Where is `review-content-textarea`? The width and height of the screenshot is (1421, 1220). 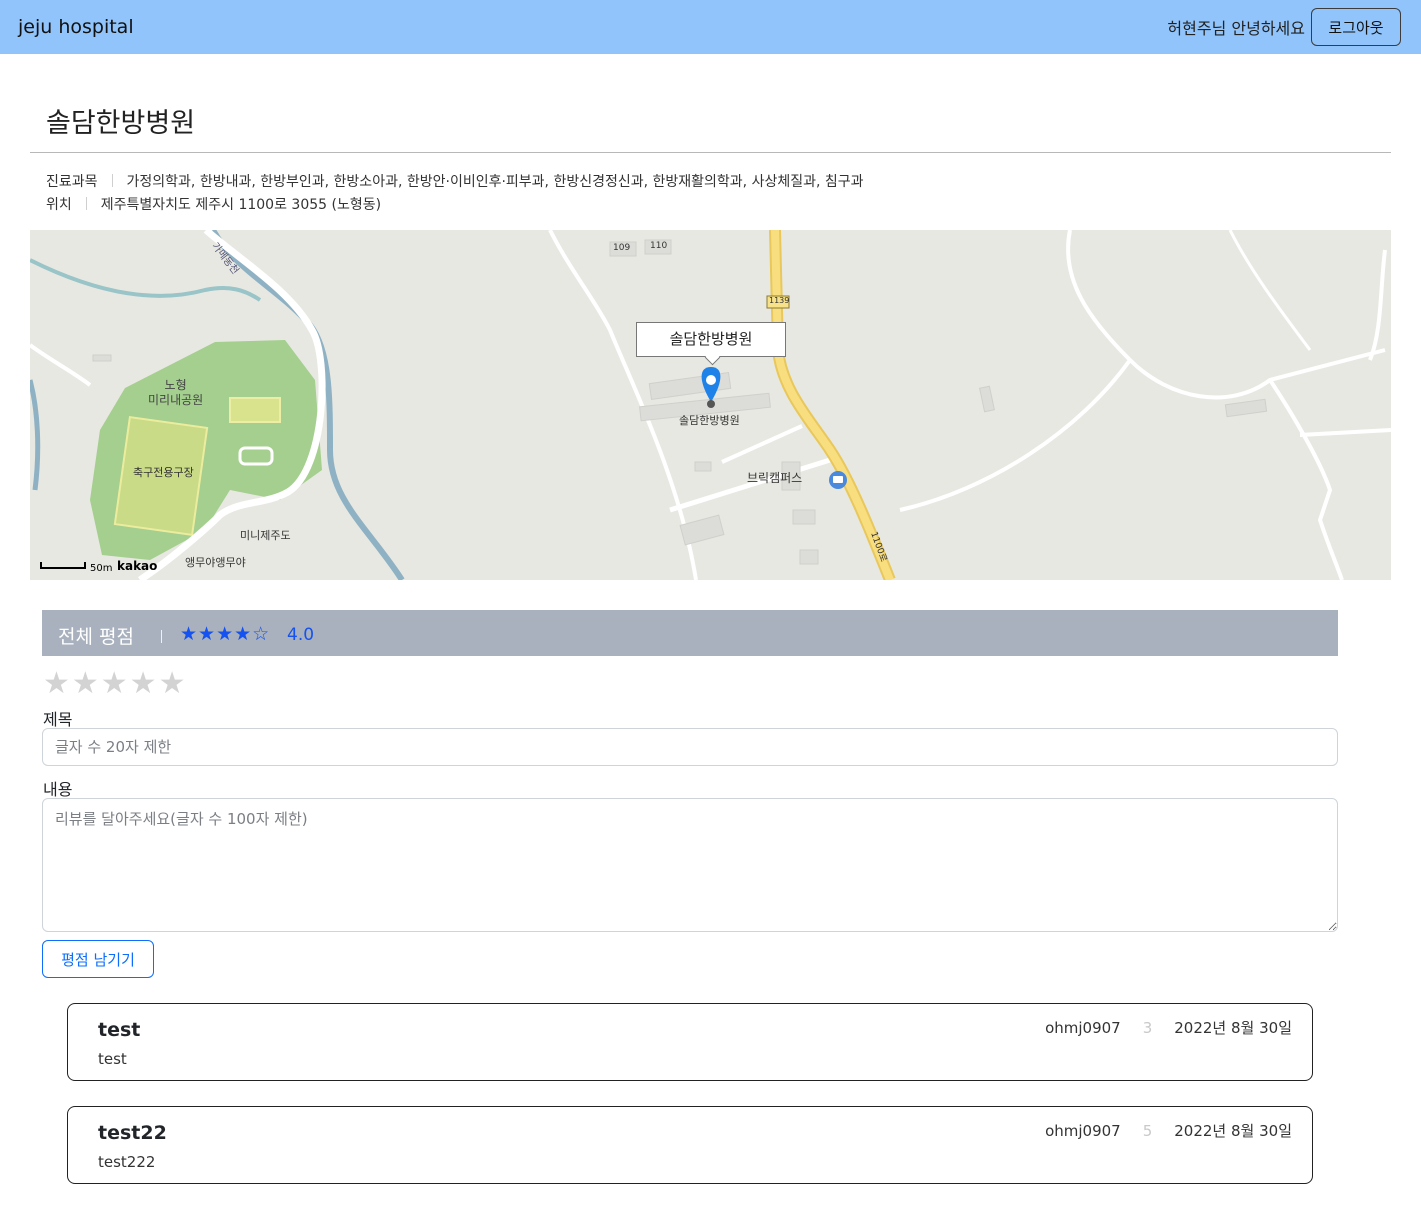
review-content-textarea is located at coordinates (690, 865).